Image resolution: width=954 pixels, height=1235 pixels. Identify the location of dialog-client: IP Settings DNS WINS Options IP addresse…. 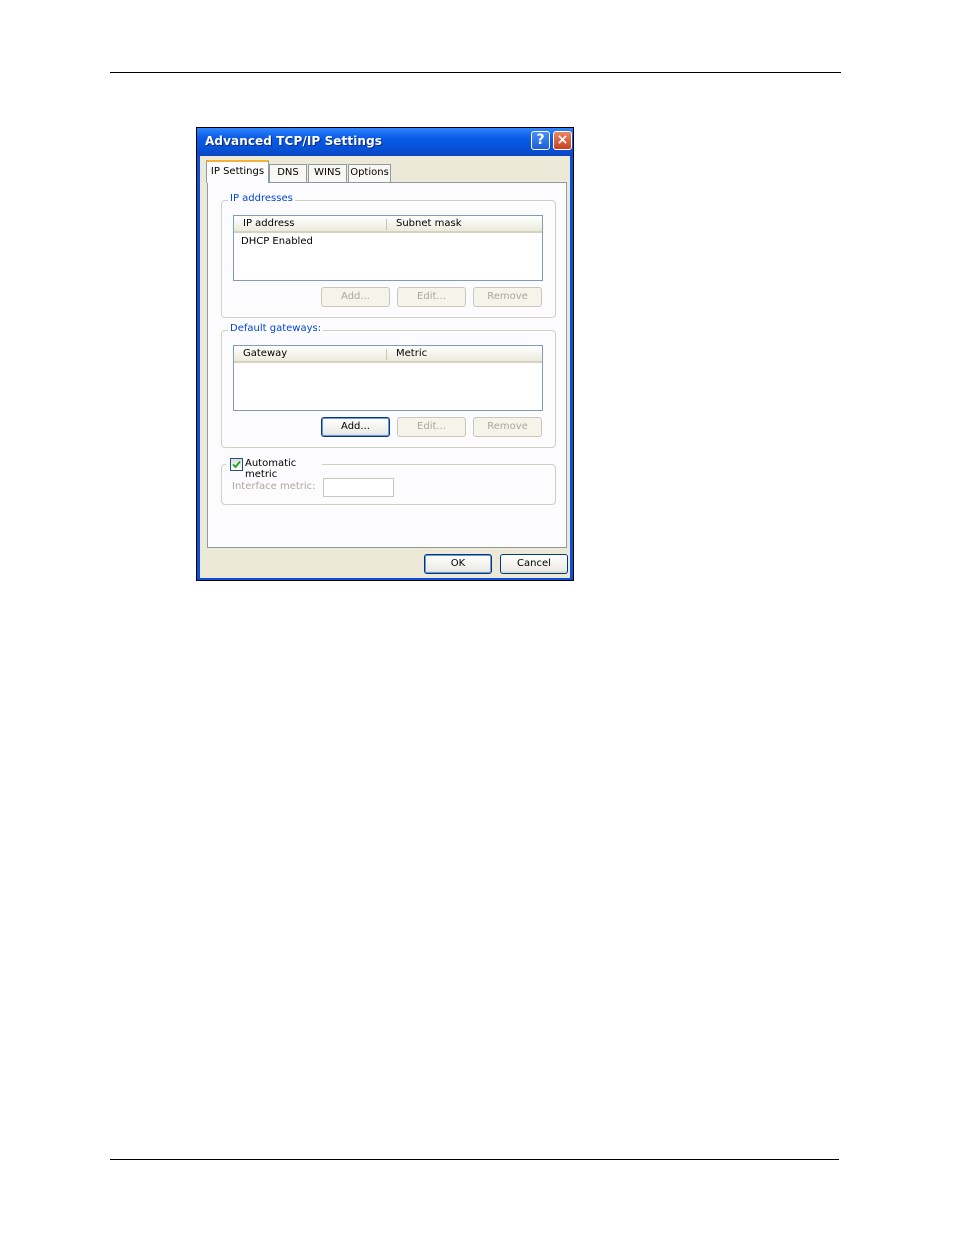
(385, 367).